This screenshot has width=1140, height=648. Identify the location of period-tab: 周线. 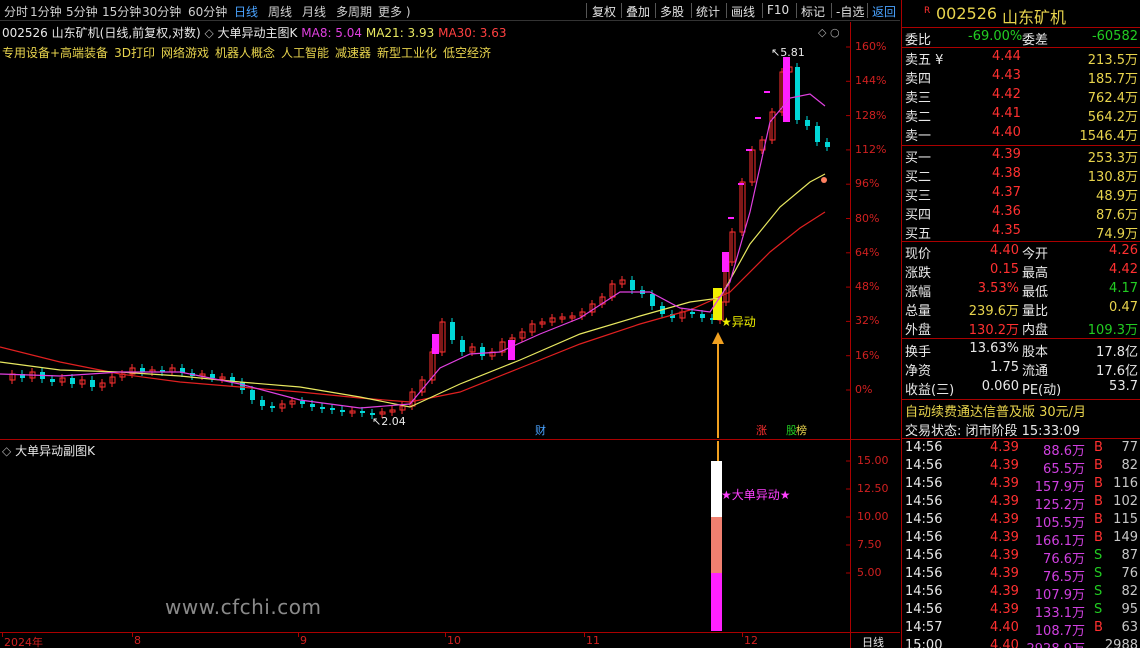
(280, 11).